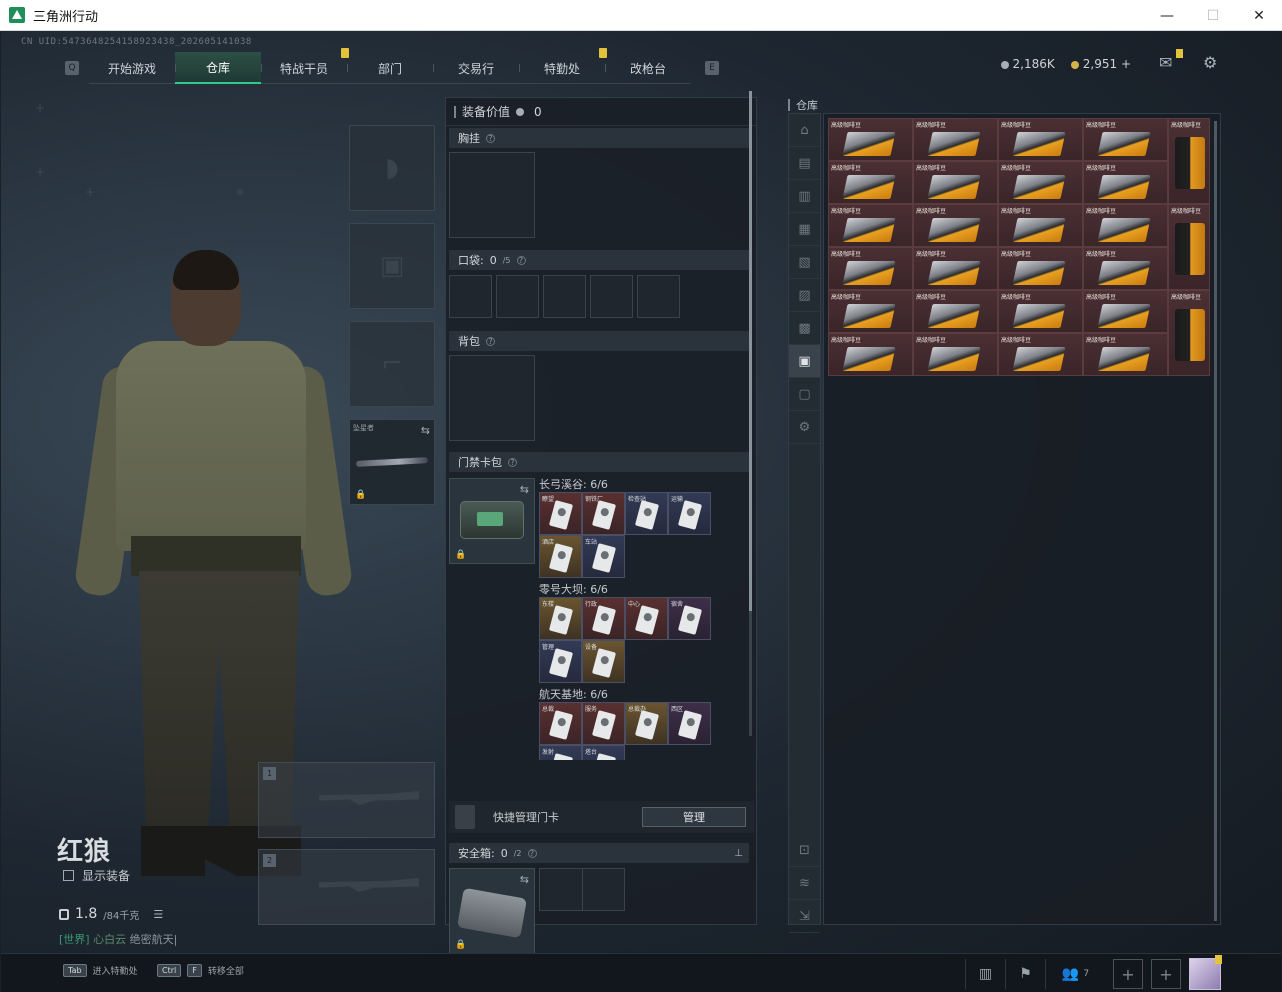 Image resolution: width=1282 pixels, height=992 pixels. What do you see at coordinates (560, 556) in the screenshot?
I see `keycard-item: 酒店` at bounding box center [560, 556].